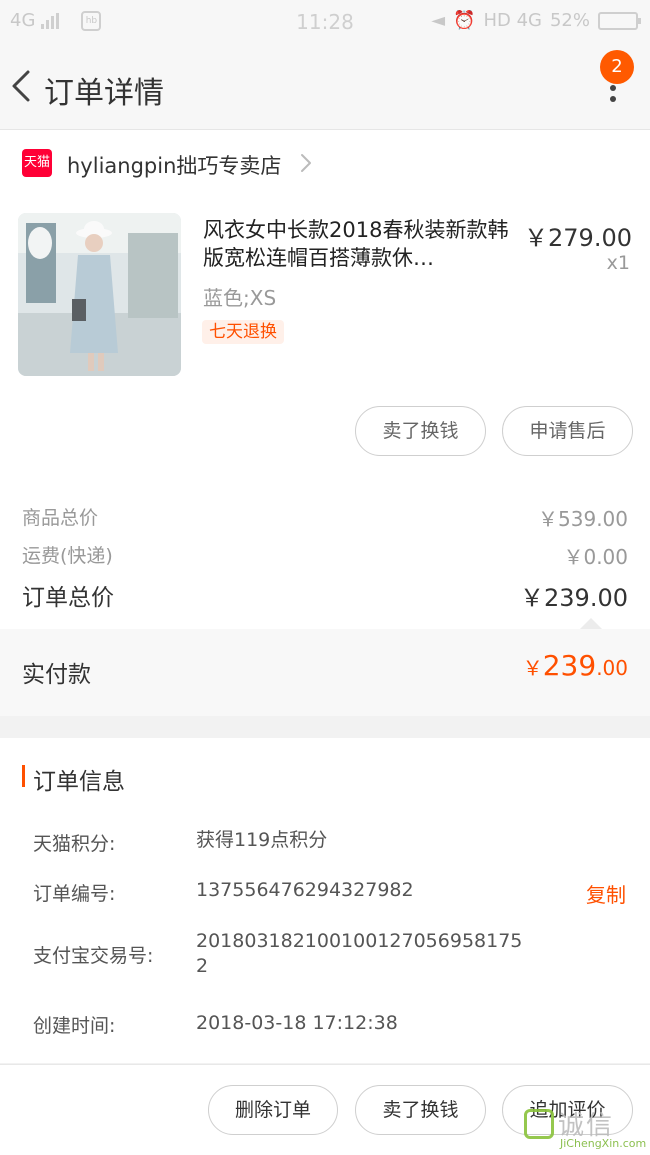 This screenshot has width=650, height=1155. Describe the element at coordinates (56, 675) in the screenshot. I see `paid-label: 实付款` at that location.